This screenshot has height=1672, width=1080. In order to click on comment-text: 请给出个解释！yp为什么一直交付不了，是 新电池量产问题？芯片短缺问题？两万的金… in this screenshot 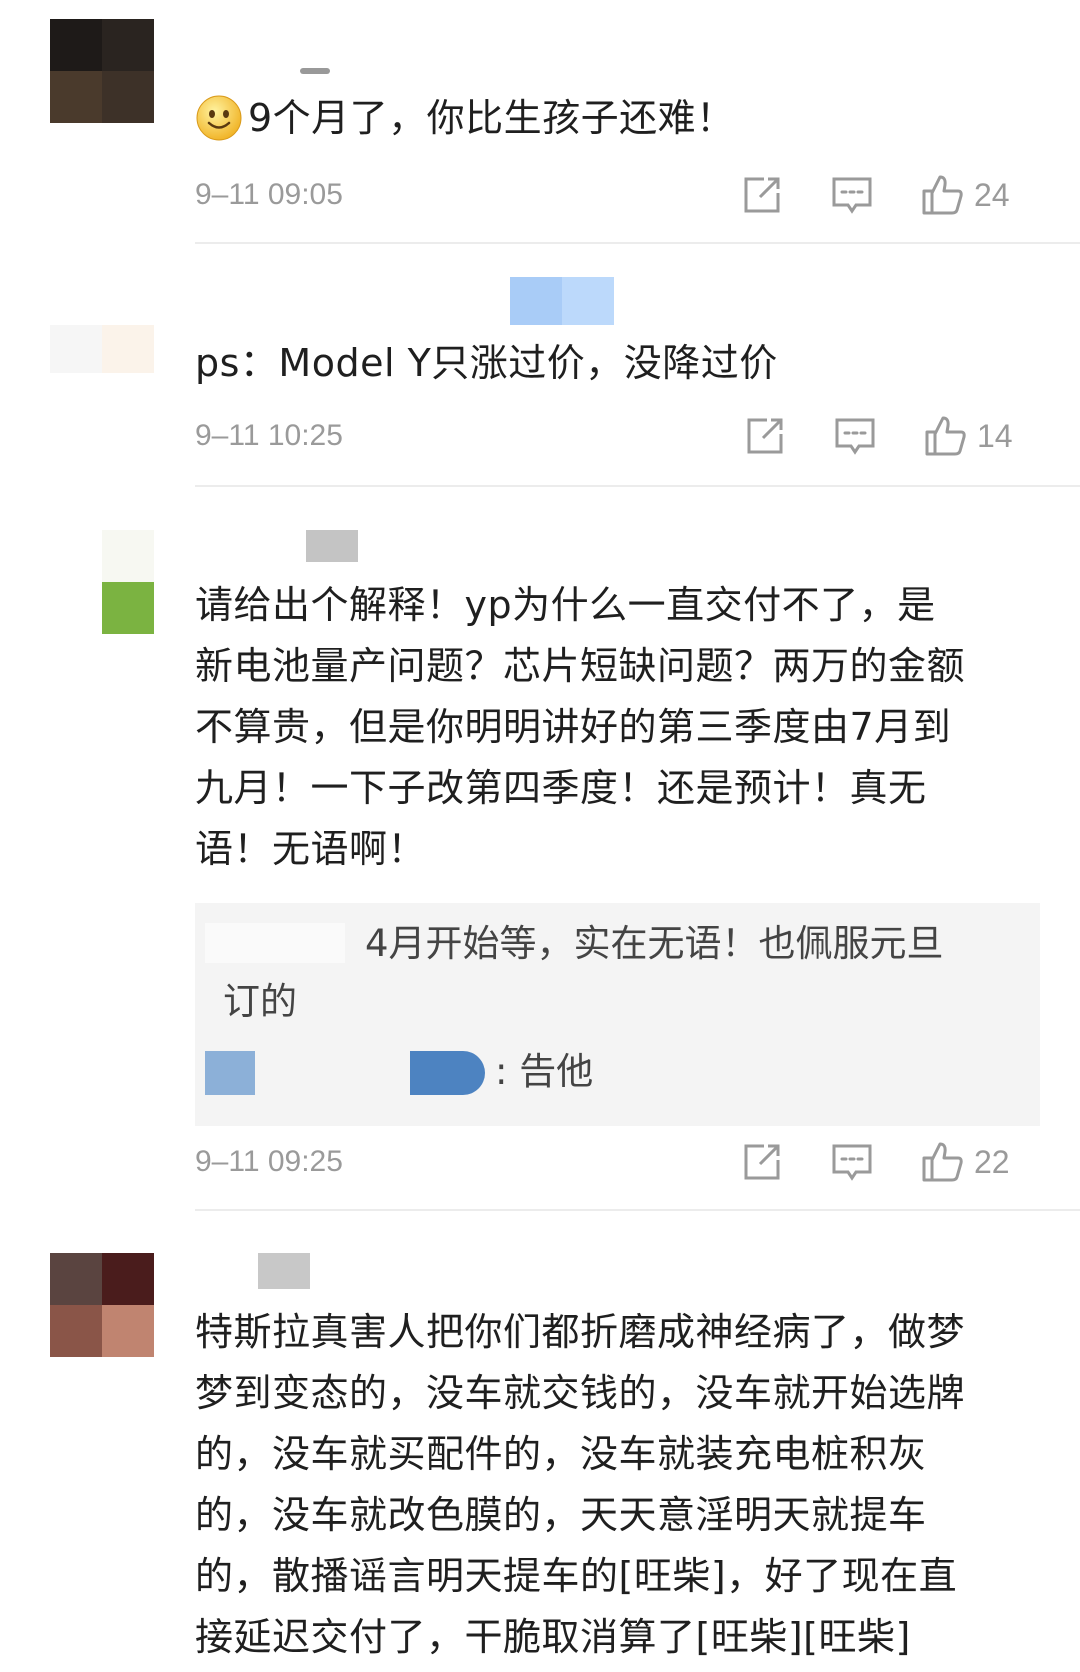, I will do `click(625, 727)`.